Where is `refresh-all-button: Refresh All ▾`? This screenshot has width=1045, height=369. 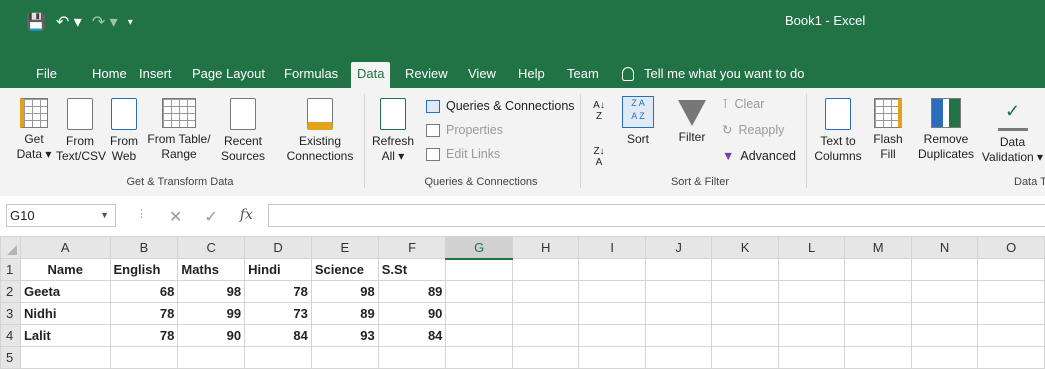
refresh-all-button: Refresh All ▾ is located at coordinates (393, 131).